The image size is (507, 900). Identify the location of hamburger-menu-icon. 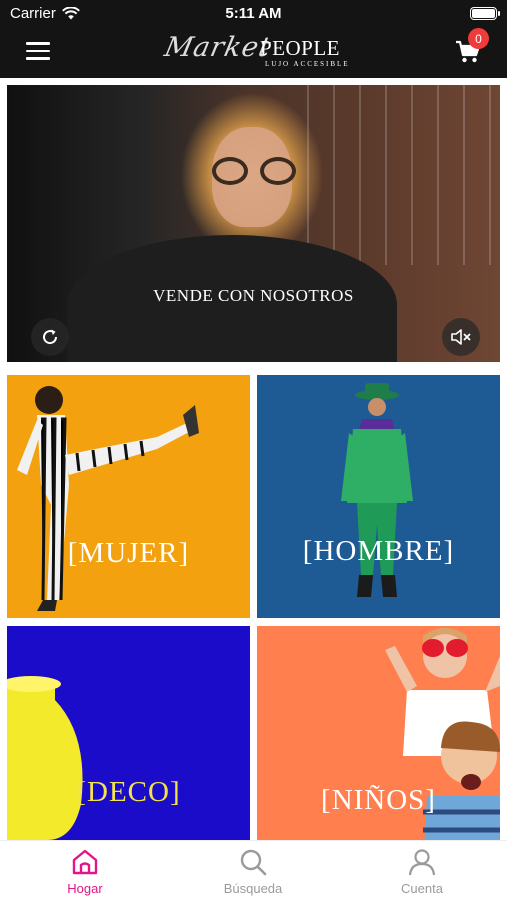
(38, 51).